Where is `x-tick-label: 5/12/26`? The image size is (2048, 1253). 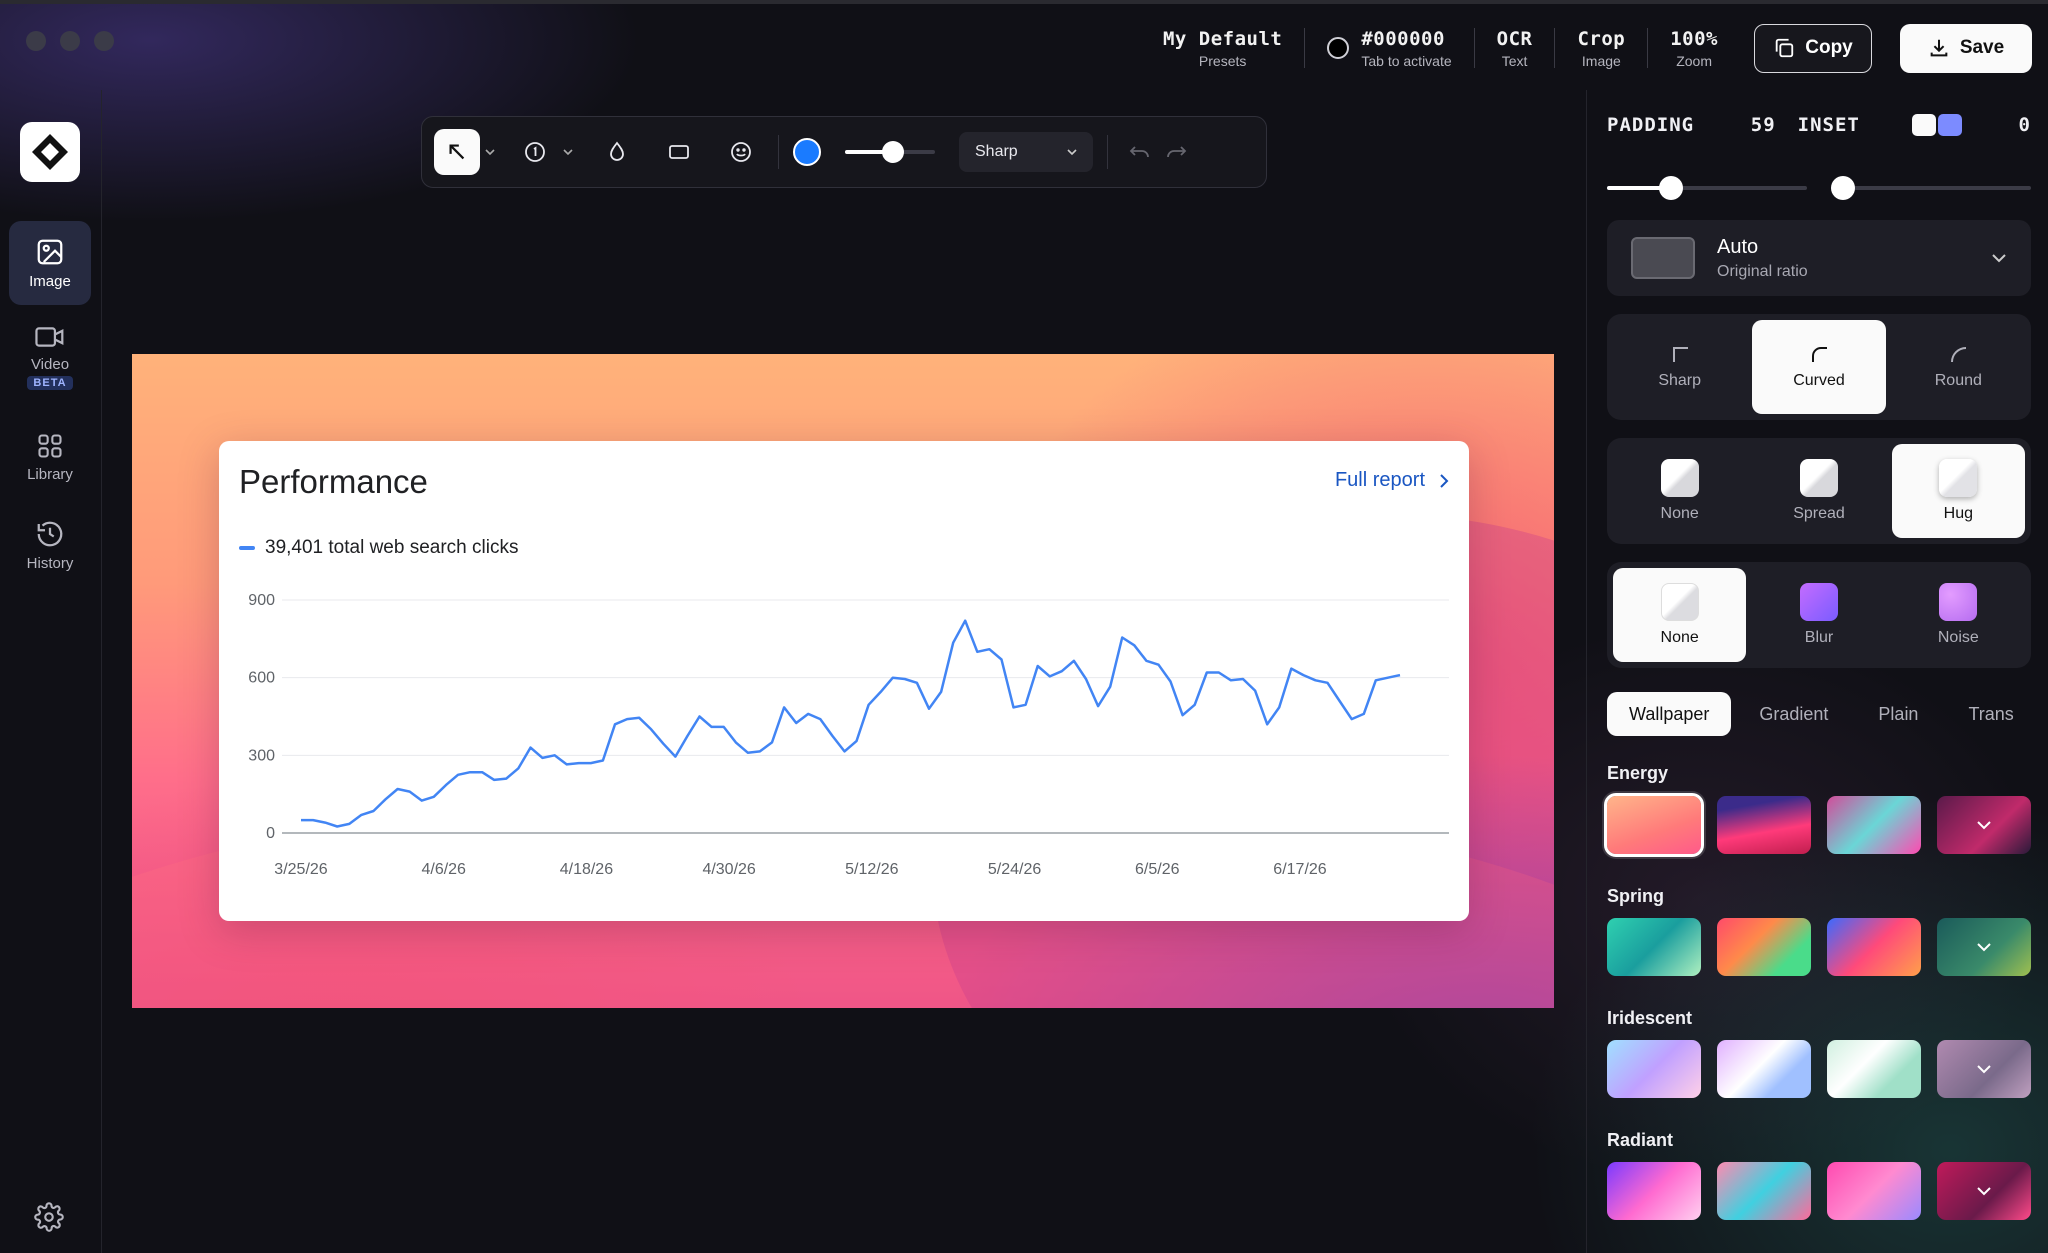 x-tick-label: 5/12/26 is located at coordinates (871, 869).